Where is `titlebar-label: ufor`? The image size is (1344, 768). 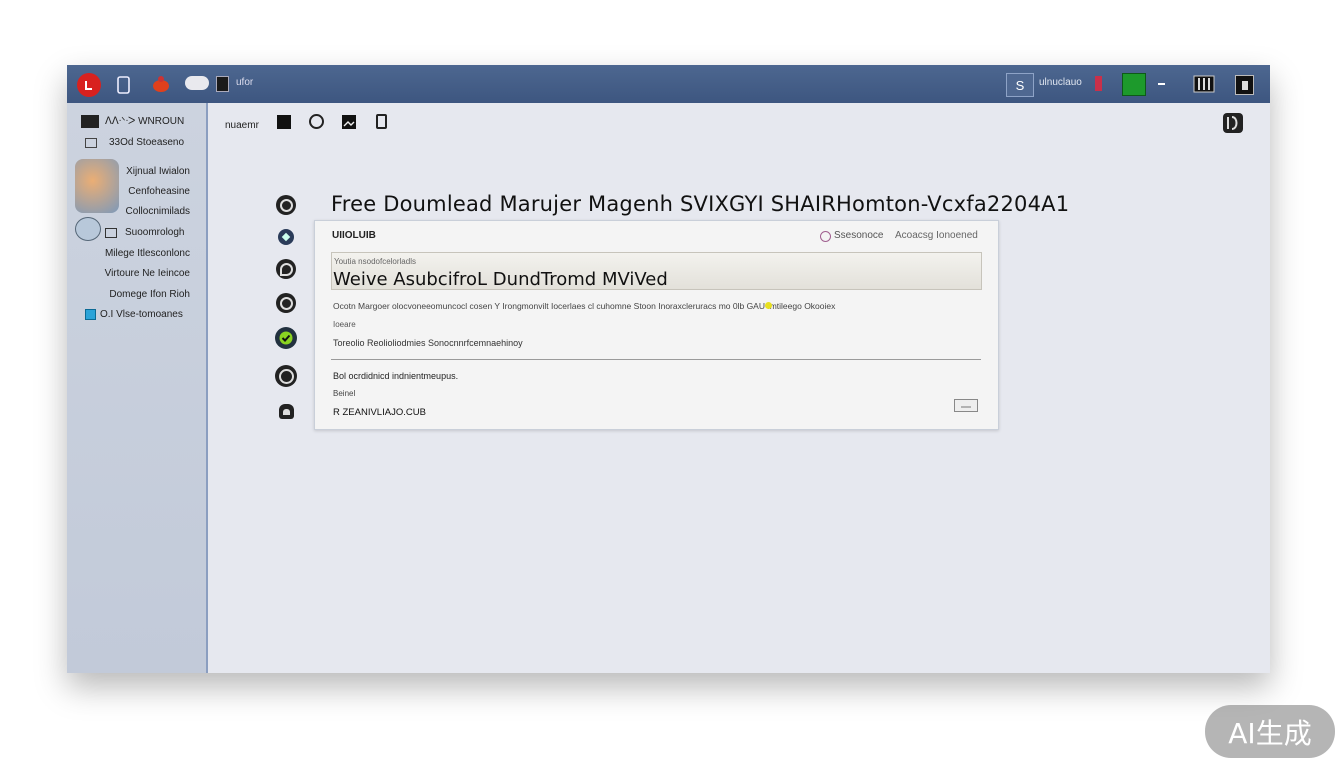
titlebar-label: ufor is located at coordinates (245, 82).